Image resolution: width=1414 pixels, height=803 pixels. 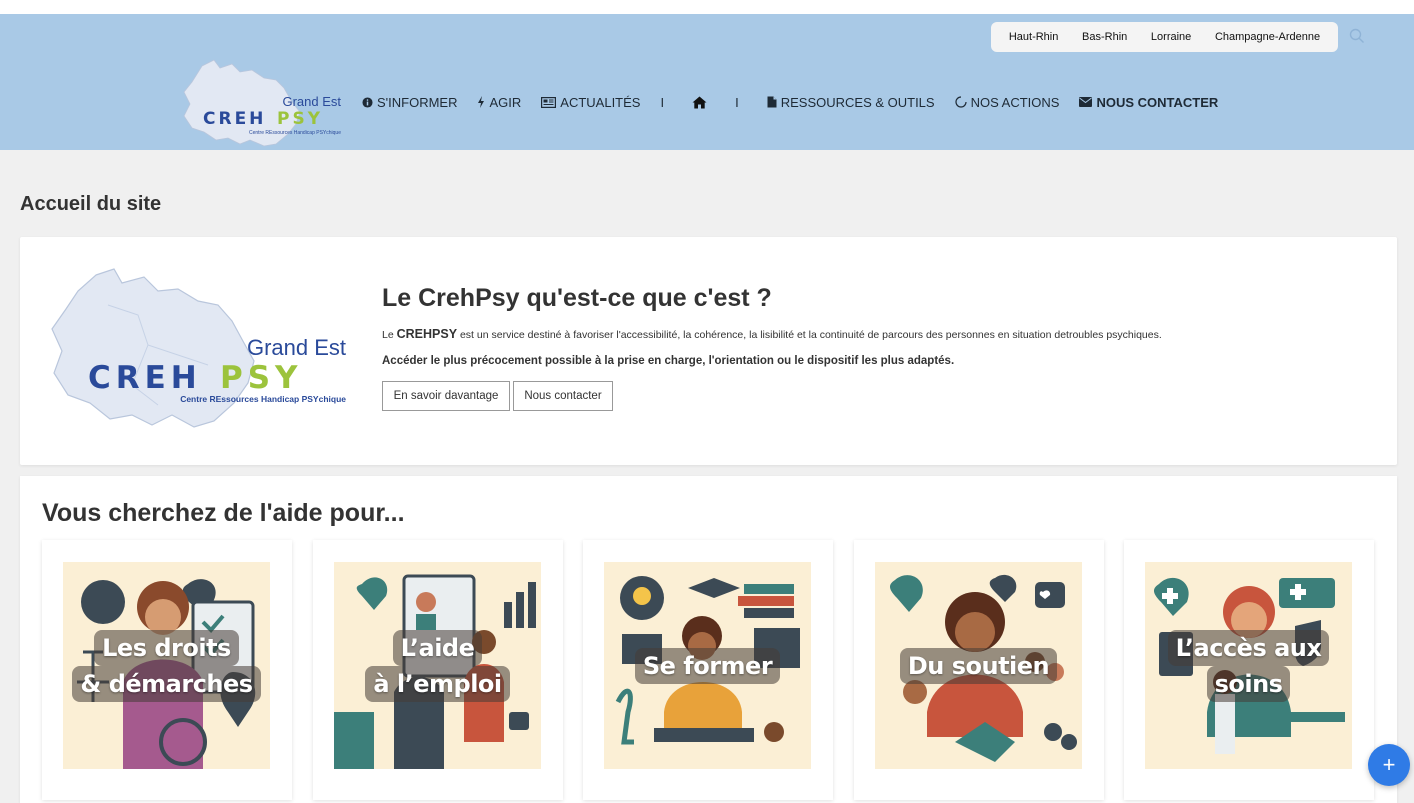 What do you see at coordinates (417, 102) in the screenshot?
I see `nav-informer-label: S'INFORMER` at bounding box center [417, 102].